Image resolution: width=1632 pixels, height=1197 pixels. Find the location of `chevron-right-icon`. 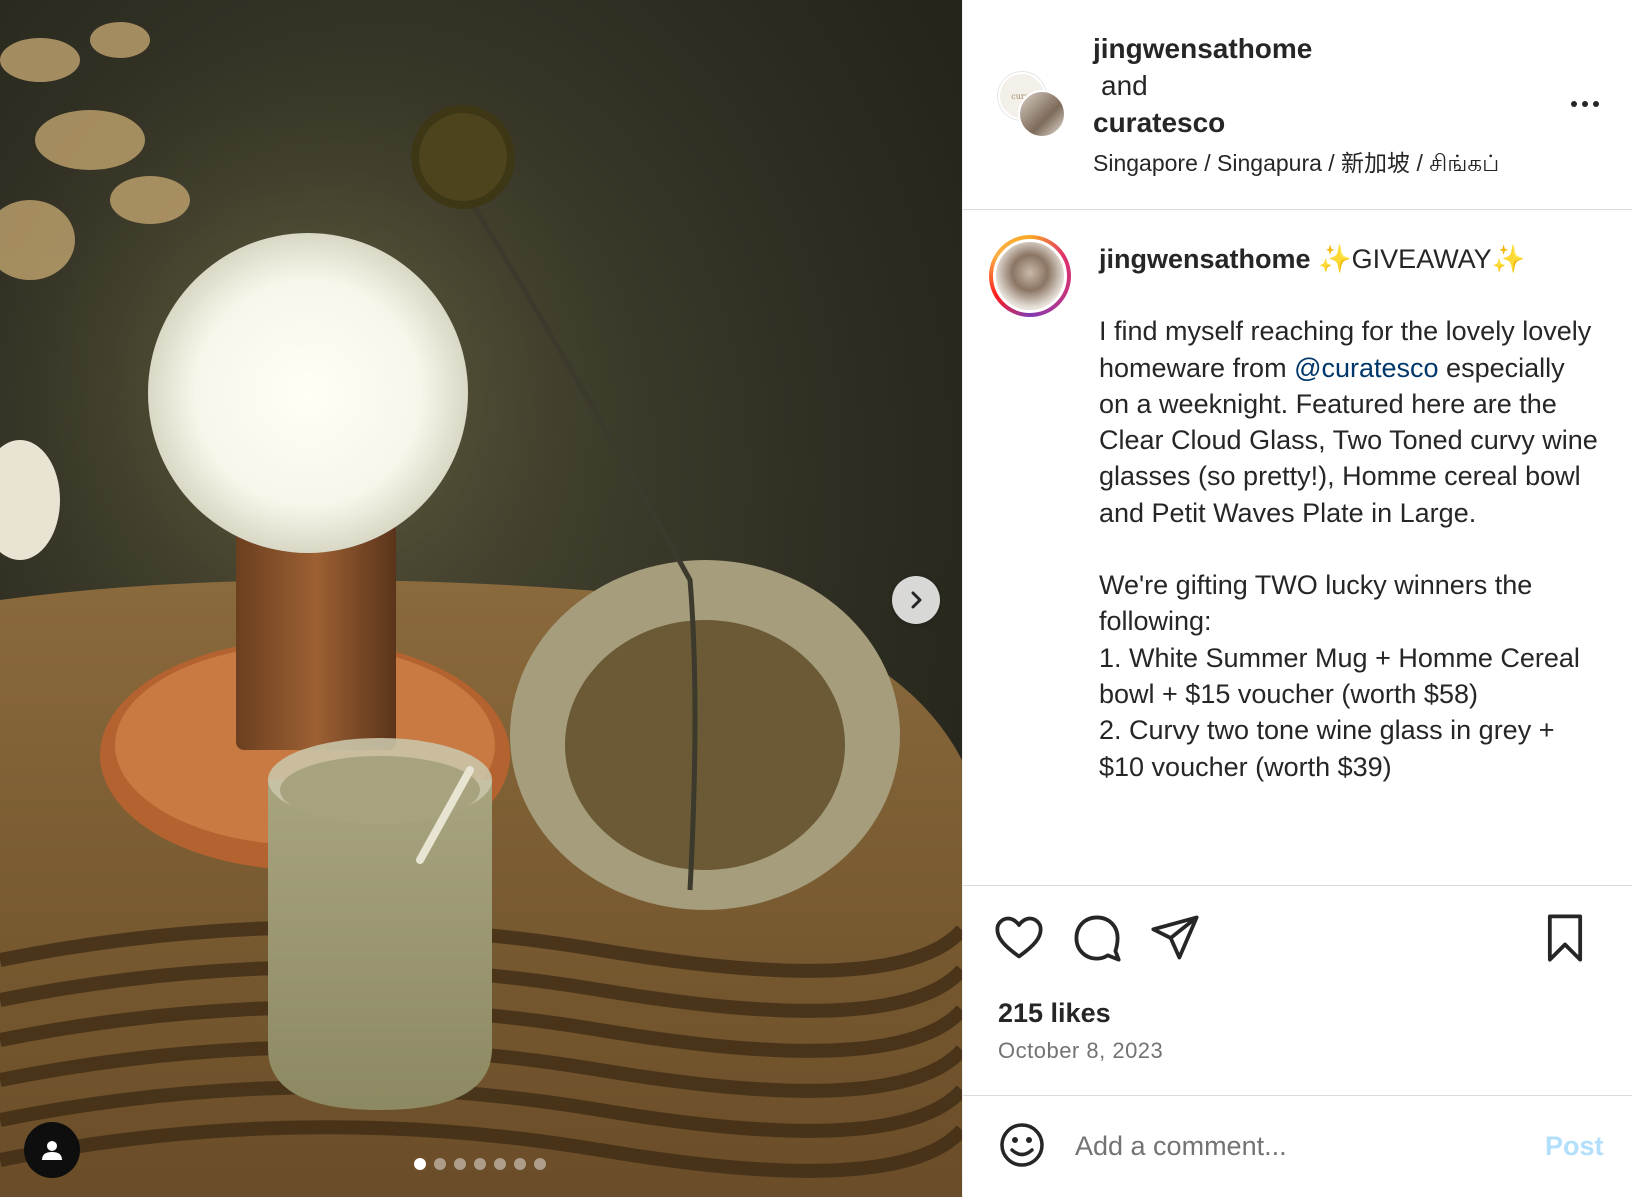

chevron-right-icon is located at coordinates (916, 600).